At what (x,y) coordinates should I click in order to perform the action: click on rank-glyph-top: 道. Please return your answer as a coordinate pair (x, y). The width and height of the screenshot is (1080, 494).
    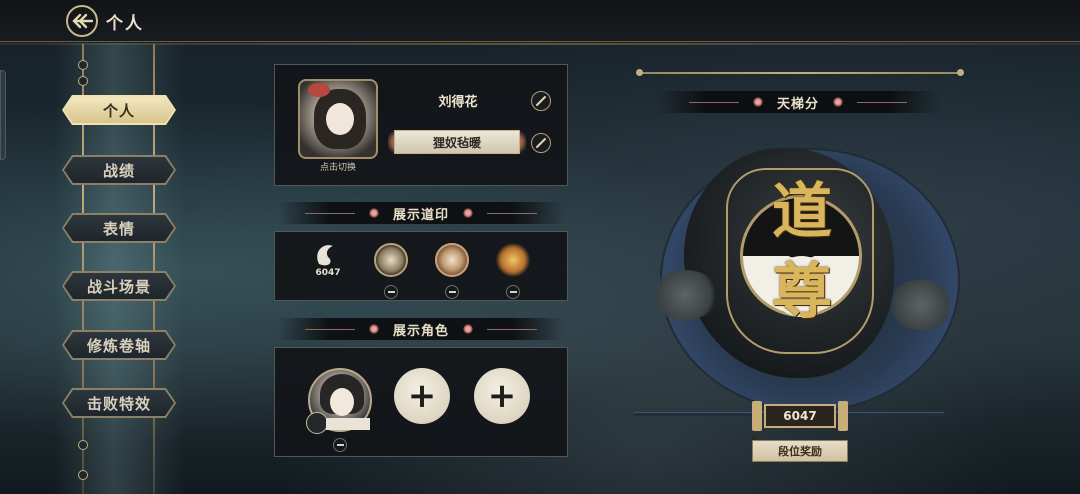
    Looking at the image, I should click on (802, 212).